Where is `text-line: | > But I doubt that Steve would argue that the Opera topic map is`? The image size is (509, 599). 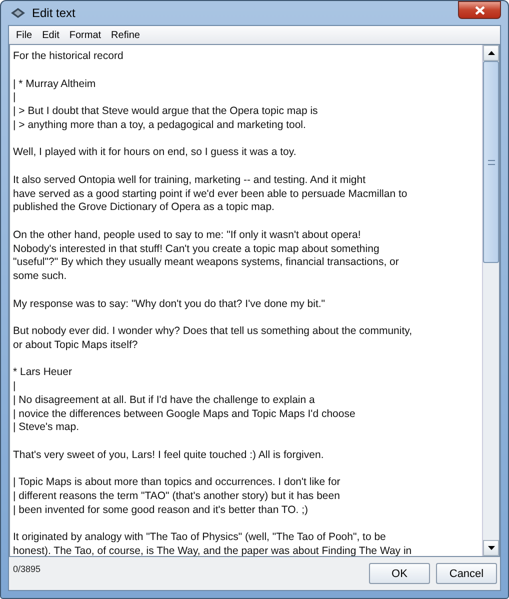 text-line: | > But I doubt that Steve would argue that the Opera topic map is is located at coordinates (166, 112).